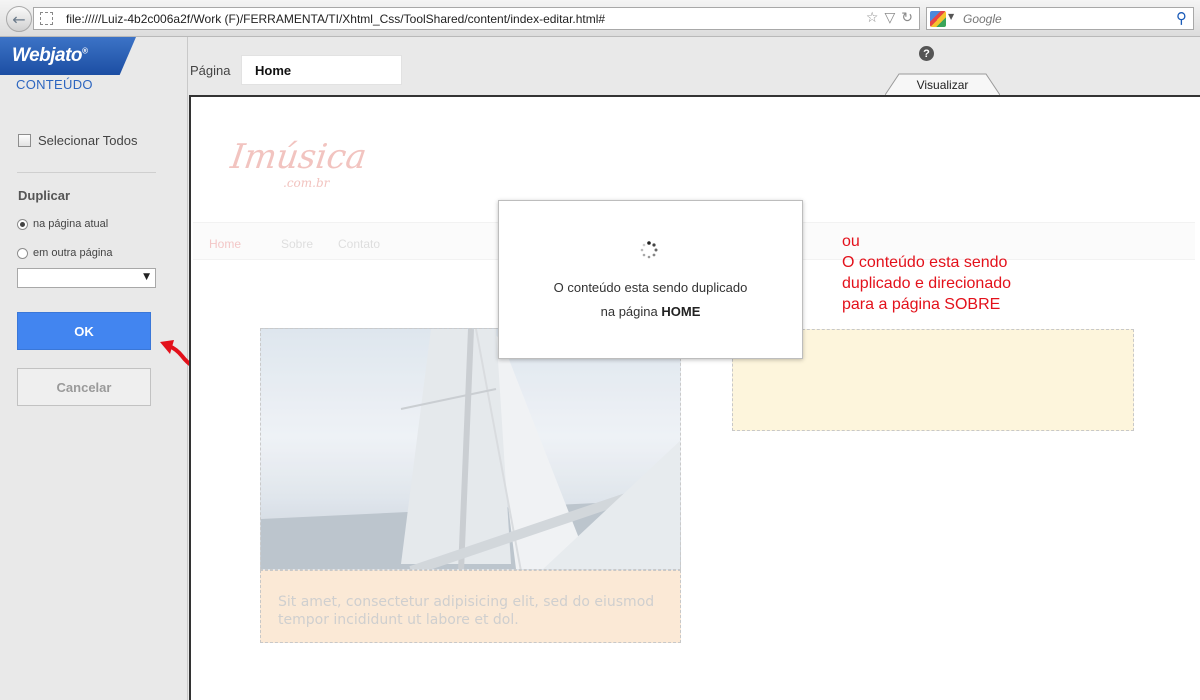  What do you see at coordinates (54, 84) in the screenshot?
I see `section-title: CONTEÚDO` at bounding box center [54, 84].